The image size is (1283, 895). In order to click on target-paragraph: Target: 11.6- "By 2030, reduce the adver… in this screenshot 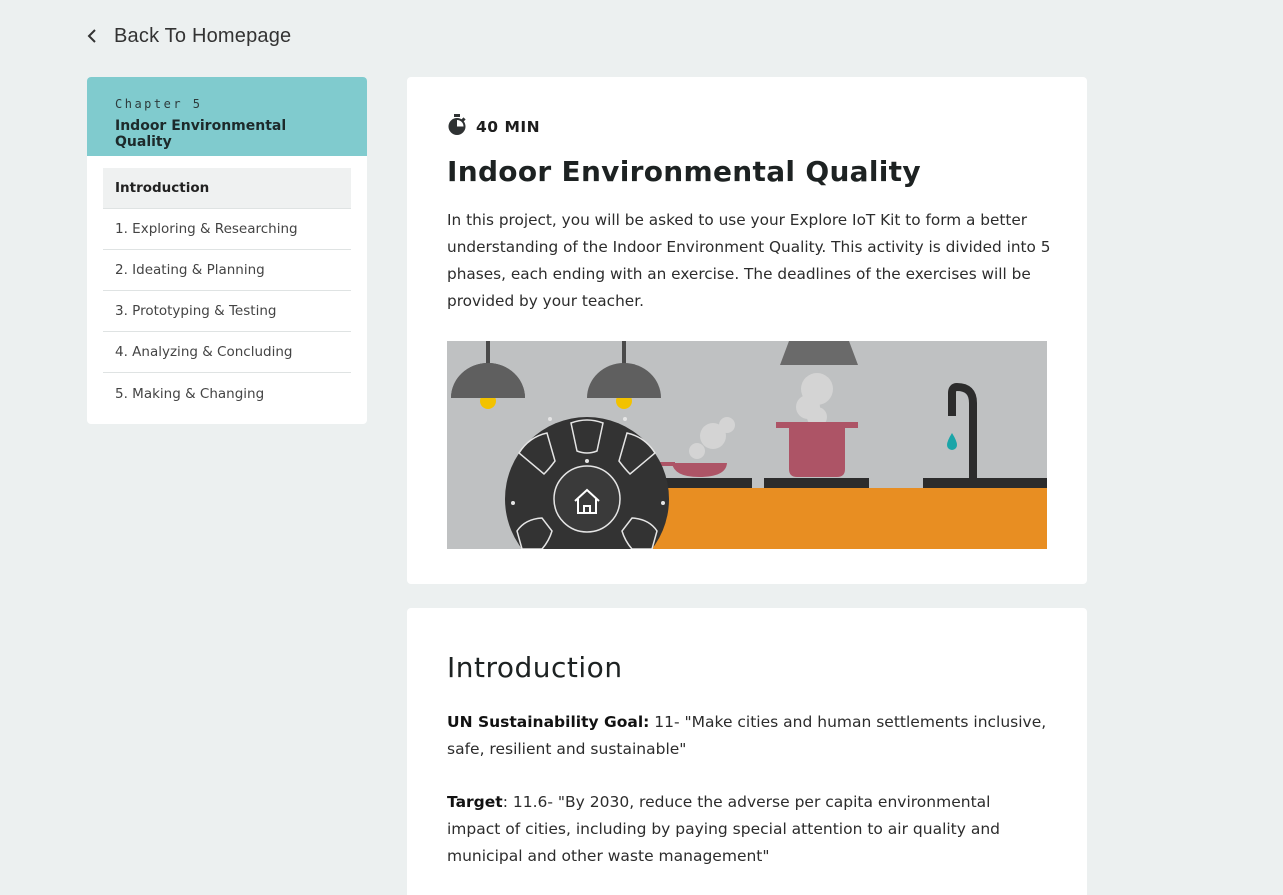, I will do `click(747, 829)`.